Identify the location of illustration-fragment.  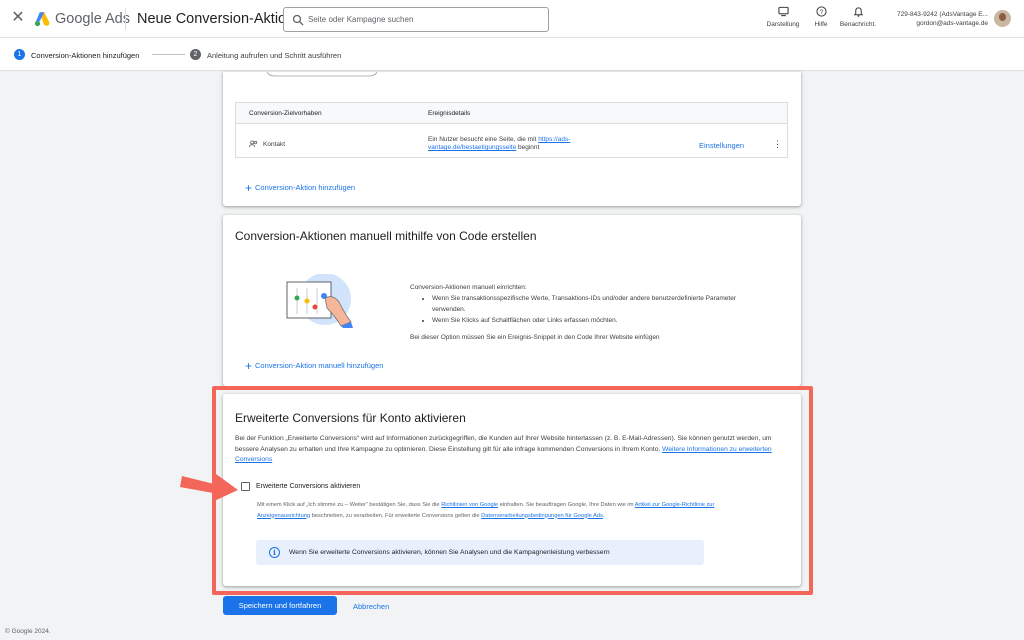
(322, 74).